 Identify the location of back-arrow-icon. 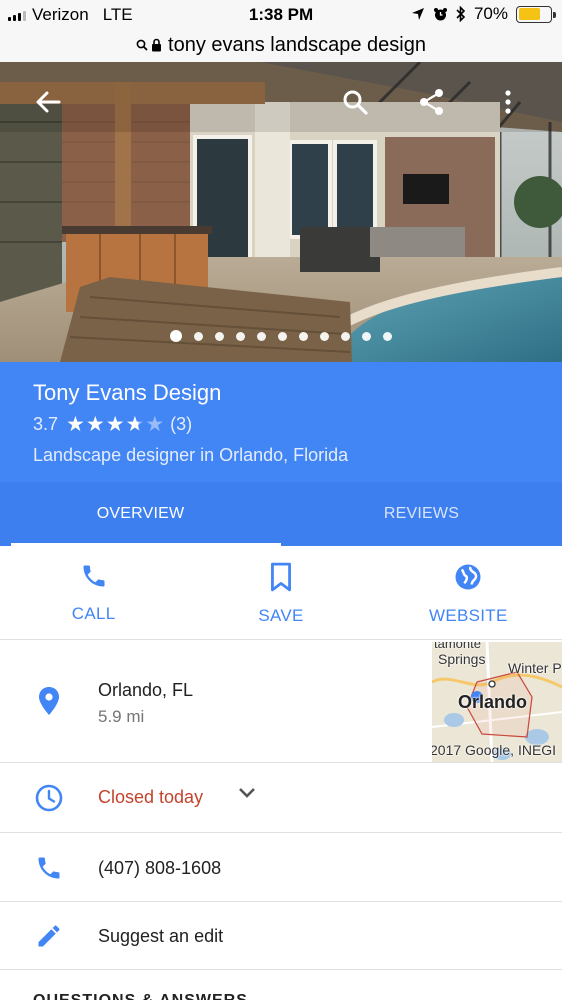
(48, 102).